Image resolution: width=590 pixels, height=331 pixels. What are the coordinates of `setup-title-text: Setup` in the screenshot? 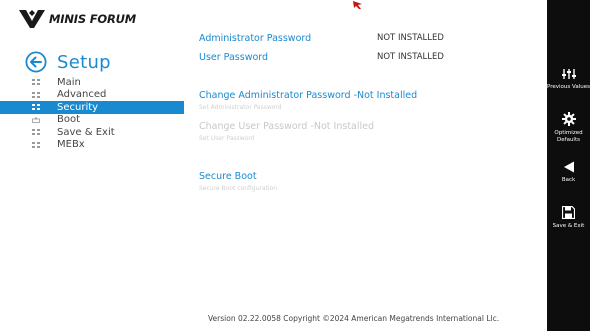 It's located at (84, 62).